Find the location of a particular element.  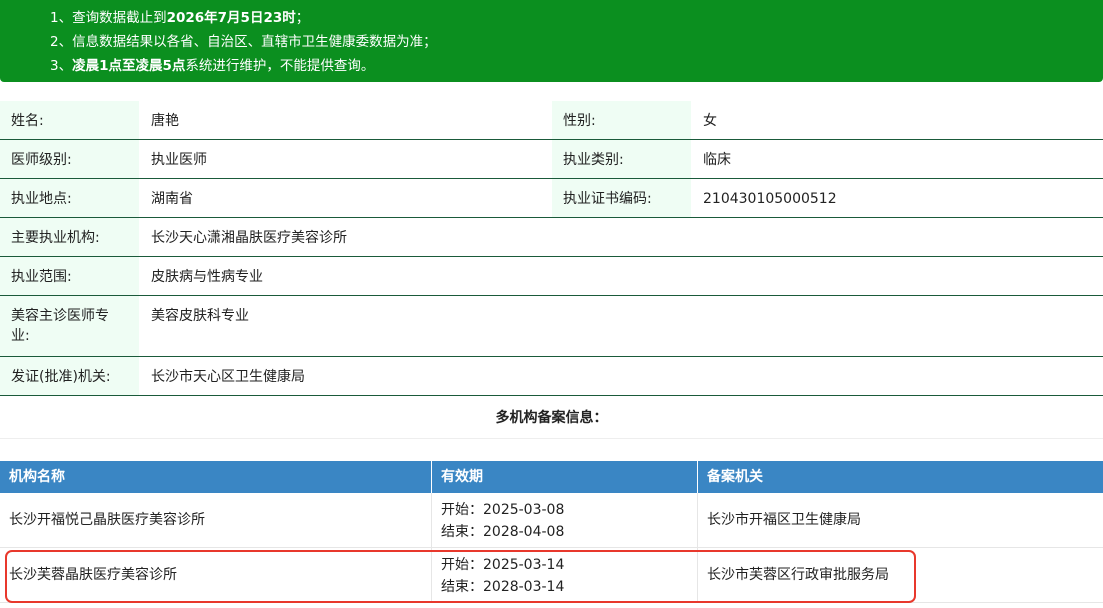

validity-end: 结束：2028-03-14 is located at coordinates (503, 587).